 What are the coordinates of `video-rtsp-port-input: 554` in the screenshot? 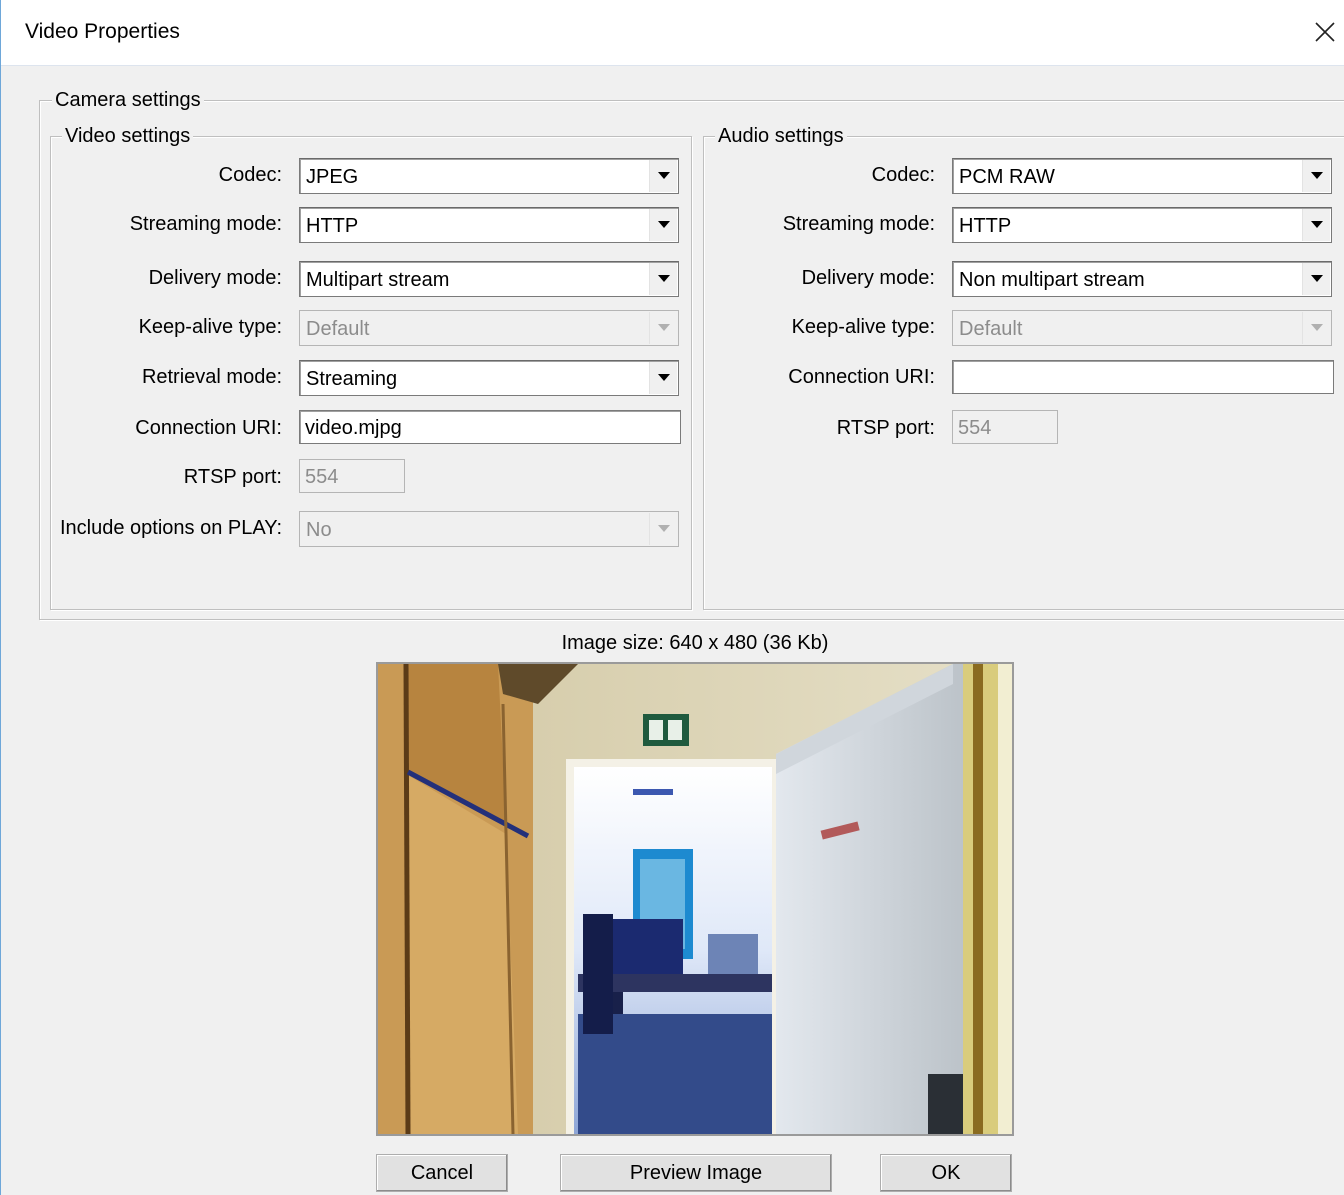 It's located at (352, 476).